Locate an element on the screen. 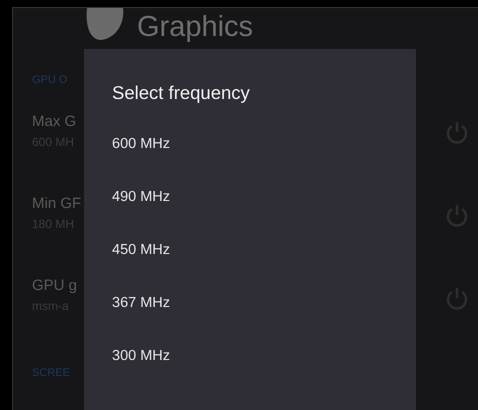 This screenshot has width=478, height=410. section-header: GPU O is located at coordinates (50, 80).